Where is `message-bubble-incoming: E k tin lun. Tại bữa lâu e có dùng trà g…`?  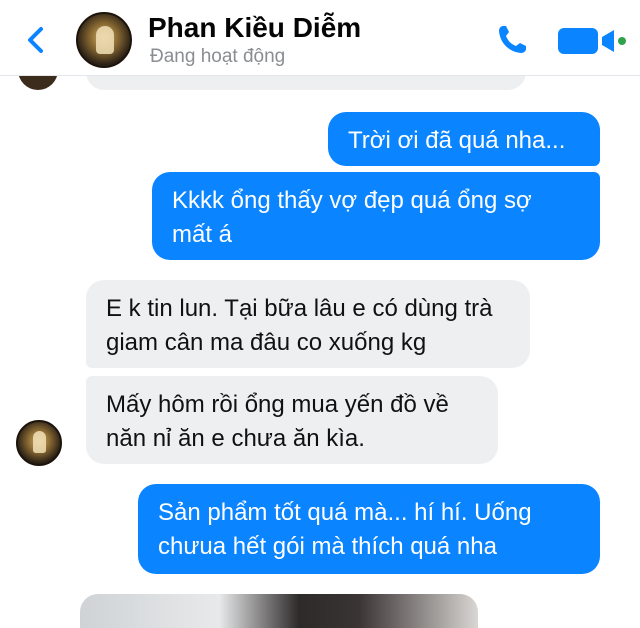 message-bubble-incoming: E k tin lun. Tại bữa lâu e có dùng trà g… is located at coordinates (308, 324).